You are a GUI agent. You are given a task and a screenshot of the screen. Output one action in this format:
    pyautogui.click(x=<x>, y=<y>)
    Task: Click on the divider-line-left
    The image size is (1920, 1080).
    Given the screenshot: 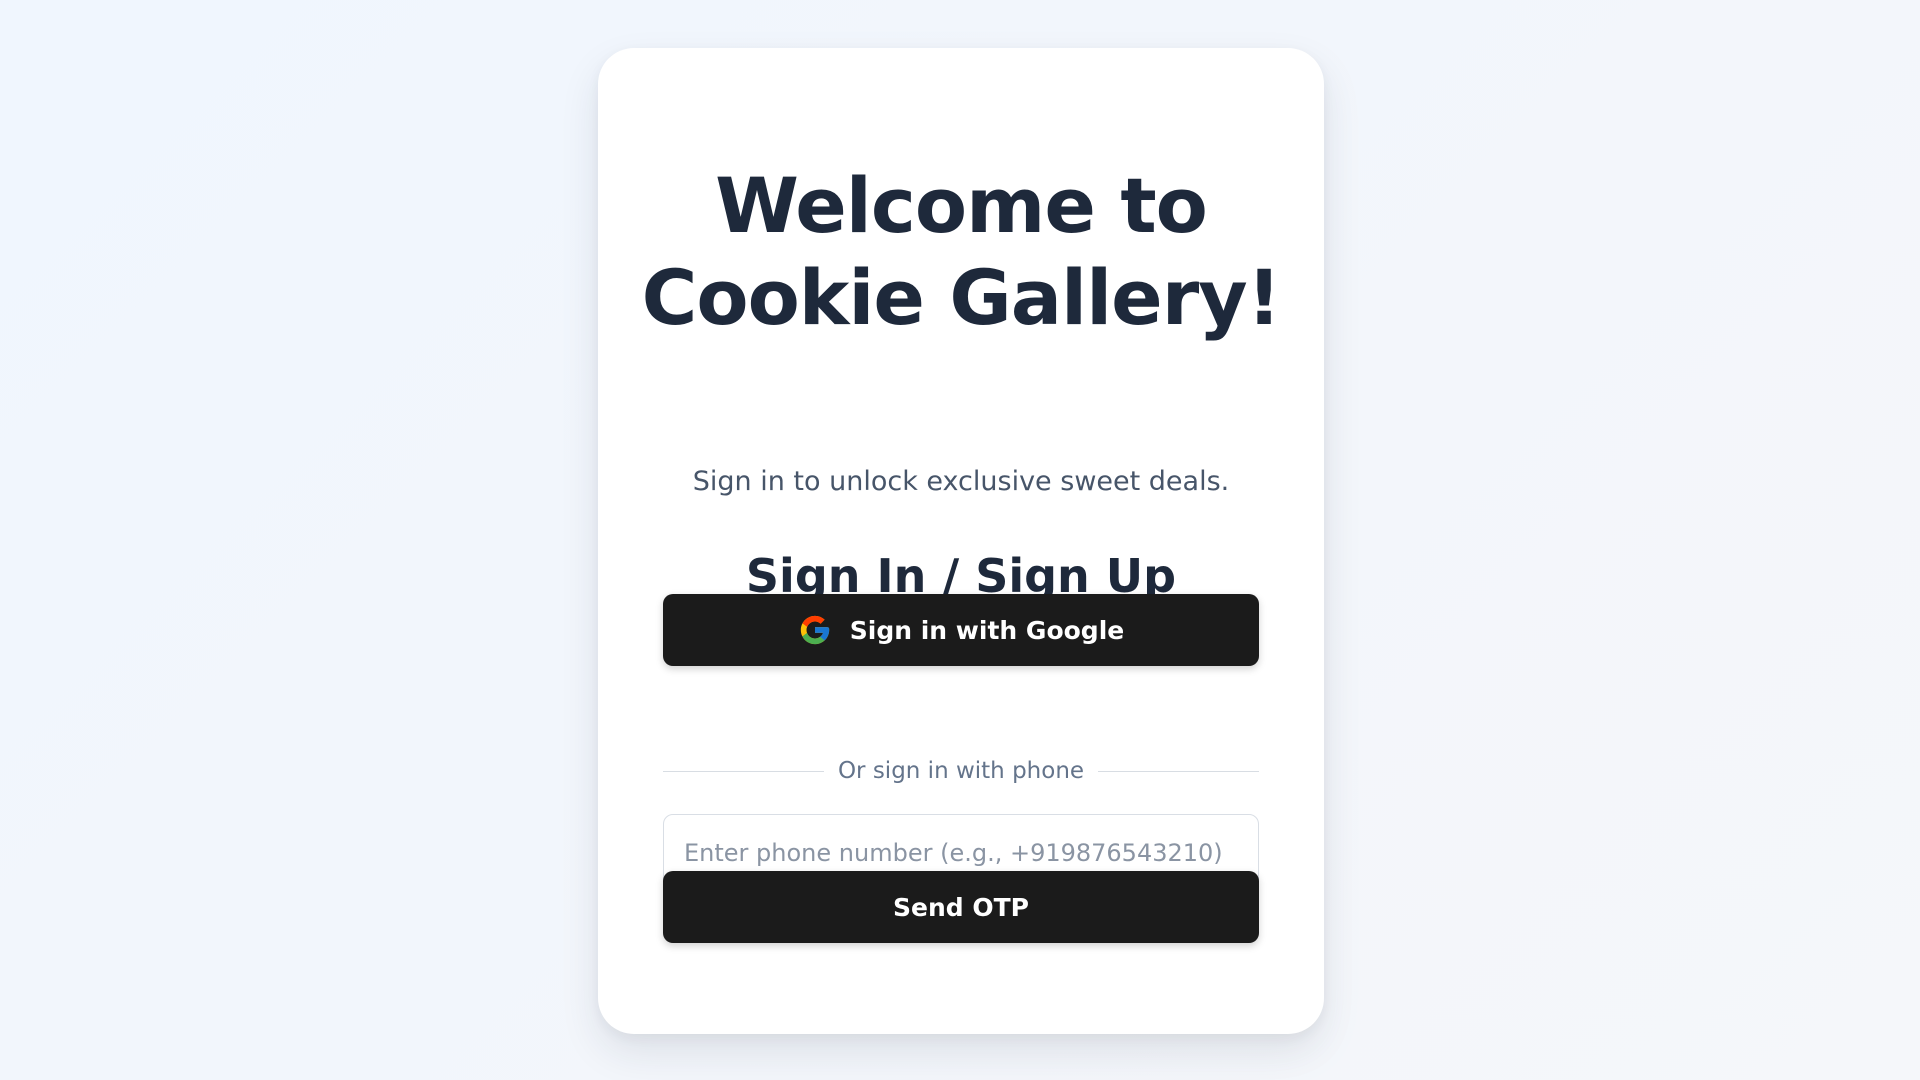 What is the action you would take?
    pyautogui.click(x=743, y=771)
    